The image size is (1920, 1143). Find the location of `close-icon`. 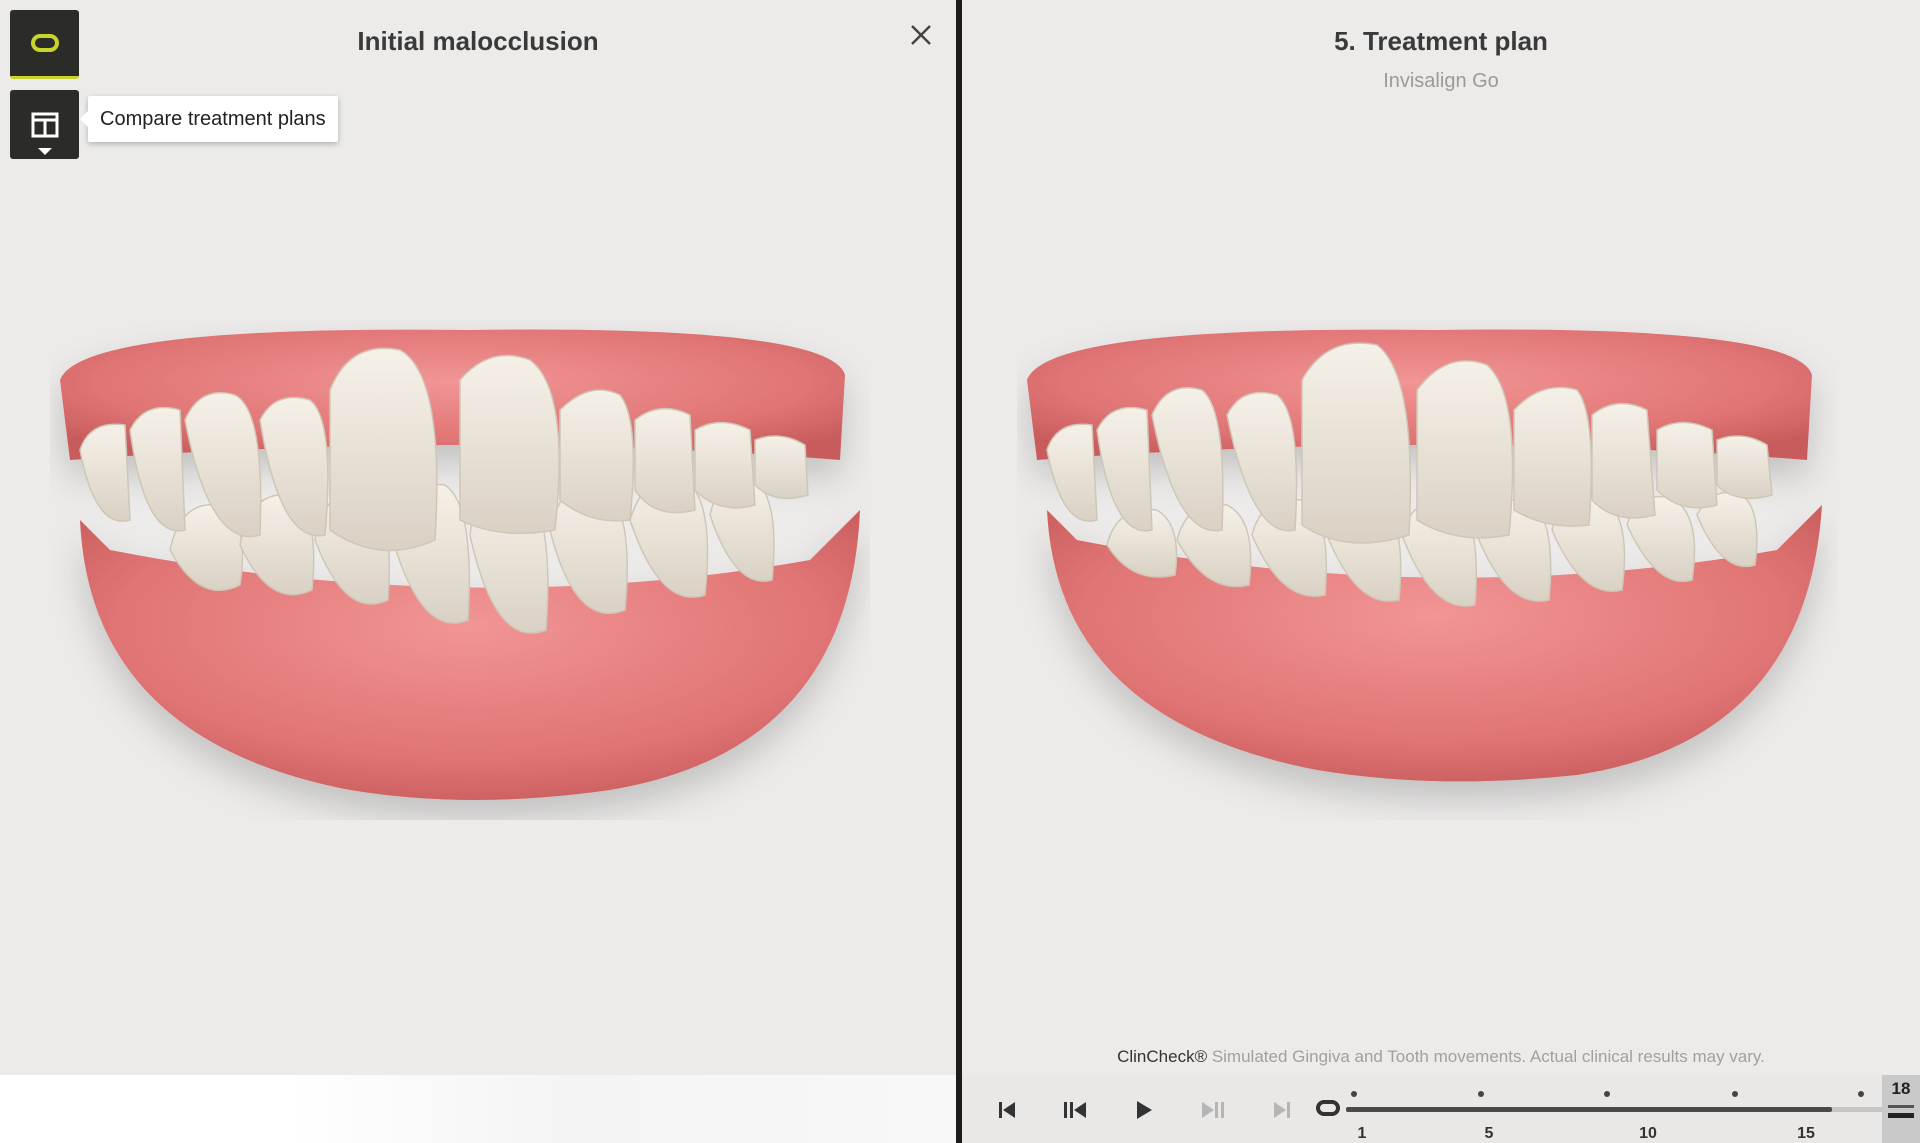

close-icon is located at coordinates (921, 35).